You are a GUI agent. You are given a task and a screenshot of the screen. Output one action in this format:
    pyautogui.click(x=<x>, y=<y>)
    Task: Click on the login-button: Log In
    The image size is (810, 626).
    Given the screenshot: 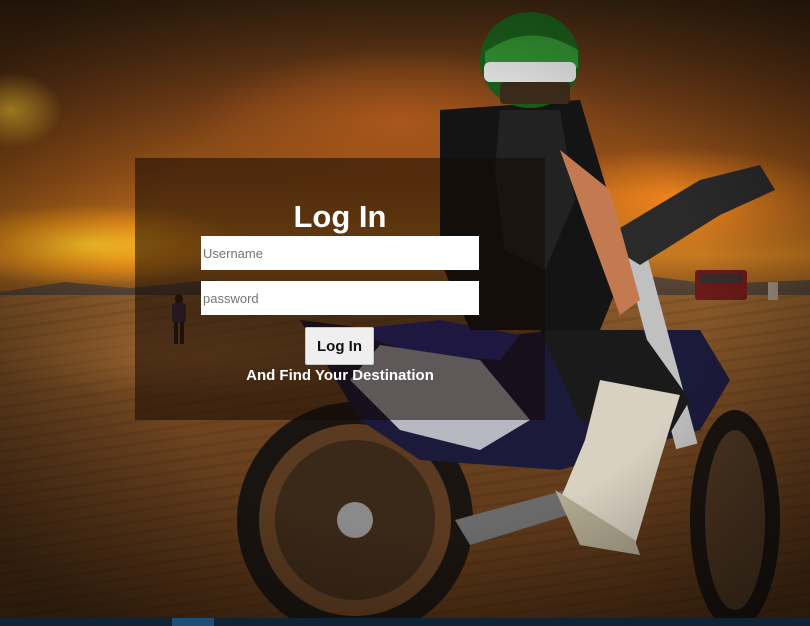 What is the action you would take?
    pyautogui.click(x=339, y=346)
    